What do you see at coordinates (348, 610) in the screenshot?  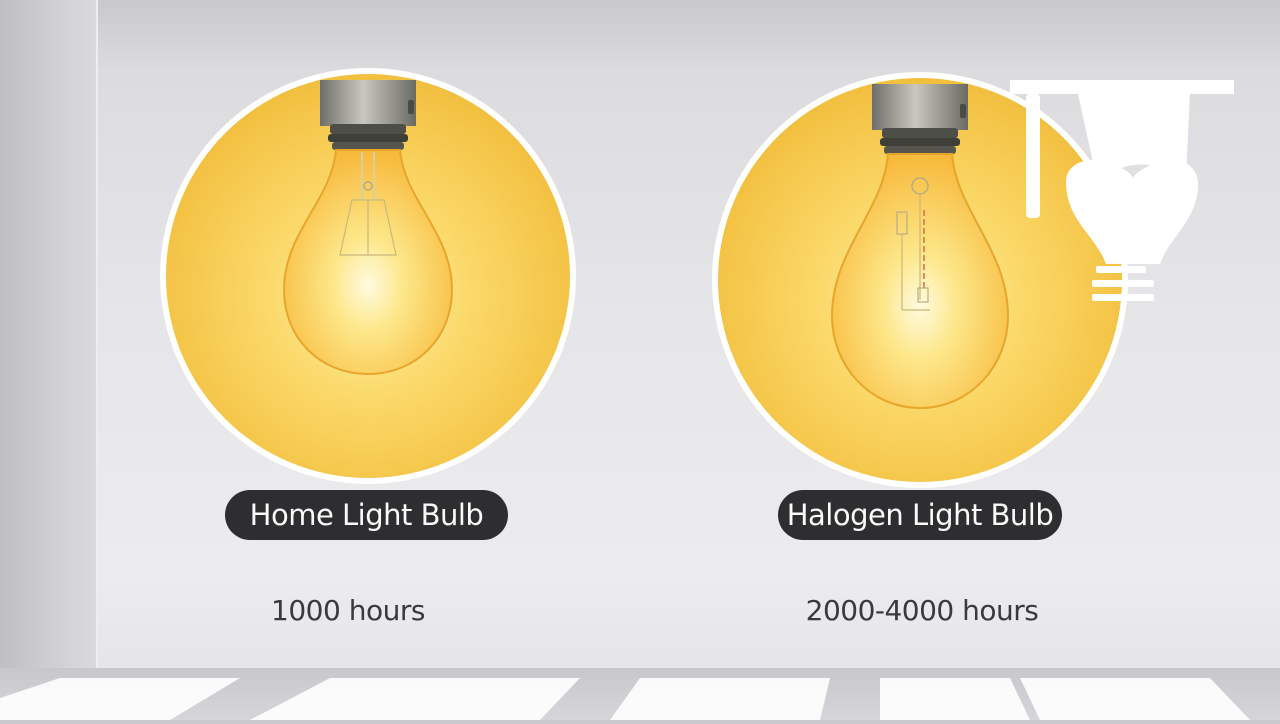 I see `home-bulb-lifetime: 1000 hours` at bounding box center [348, 610].